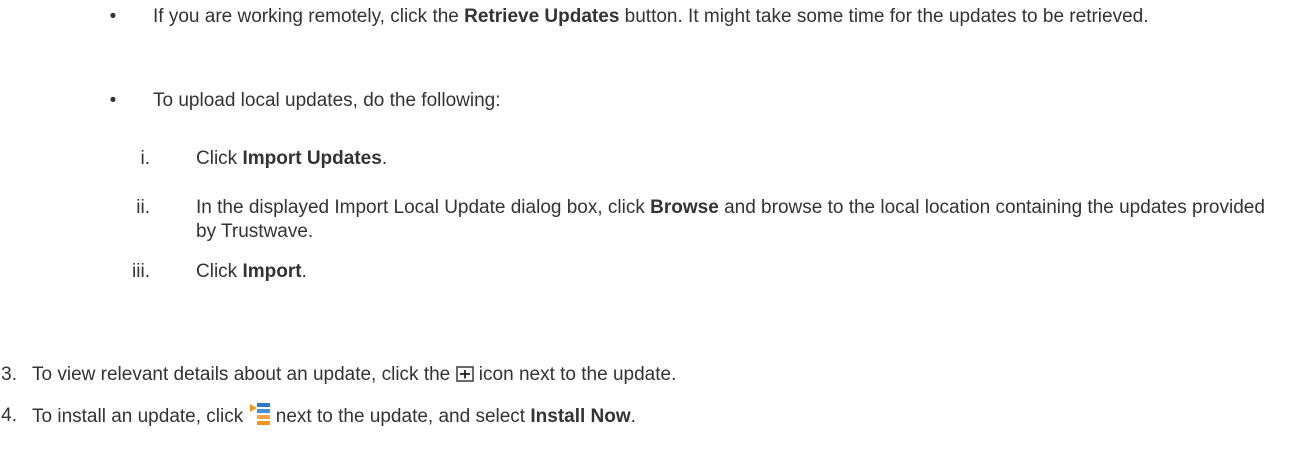  Describe the element at coordinates (736, 159) in the screenshot. I see `substep-text: Click Import Updates.` at that location.